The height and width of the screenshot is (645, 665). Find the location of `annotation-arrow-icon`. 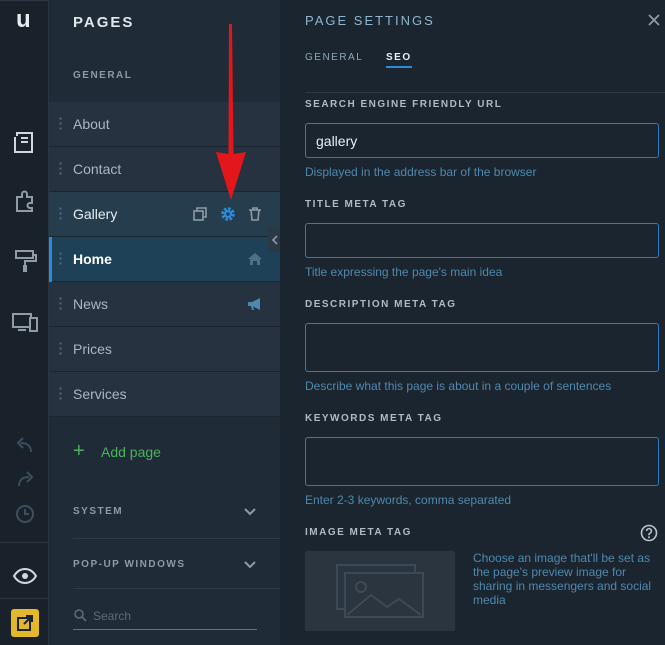

annotation-arrow-icon is located at coordinates (231, 112).